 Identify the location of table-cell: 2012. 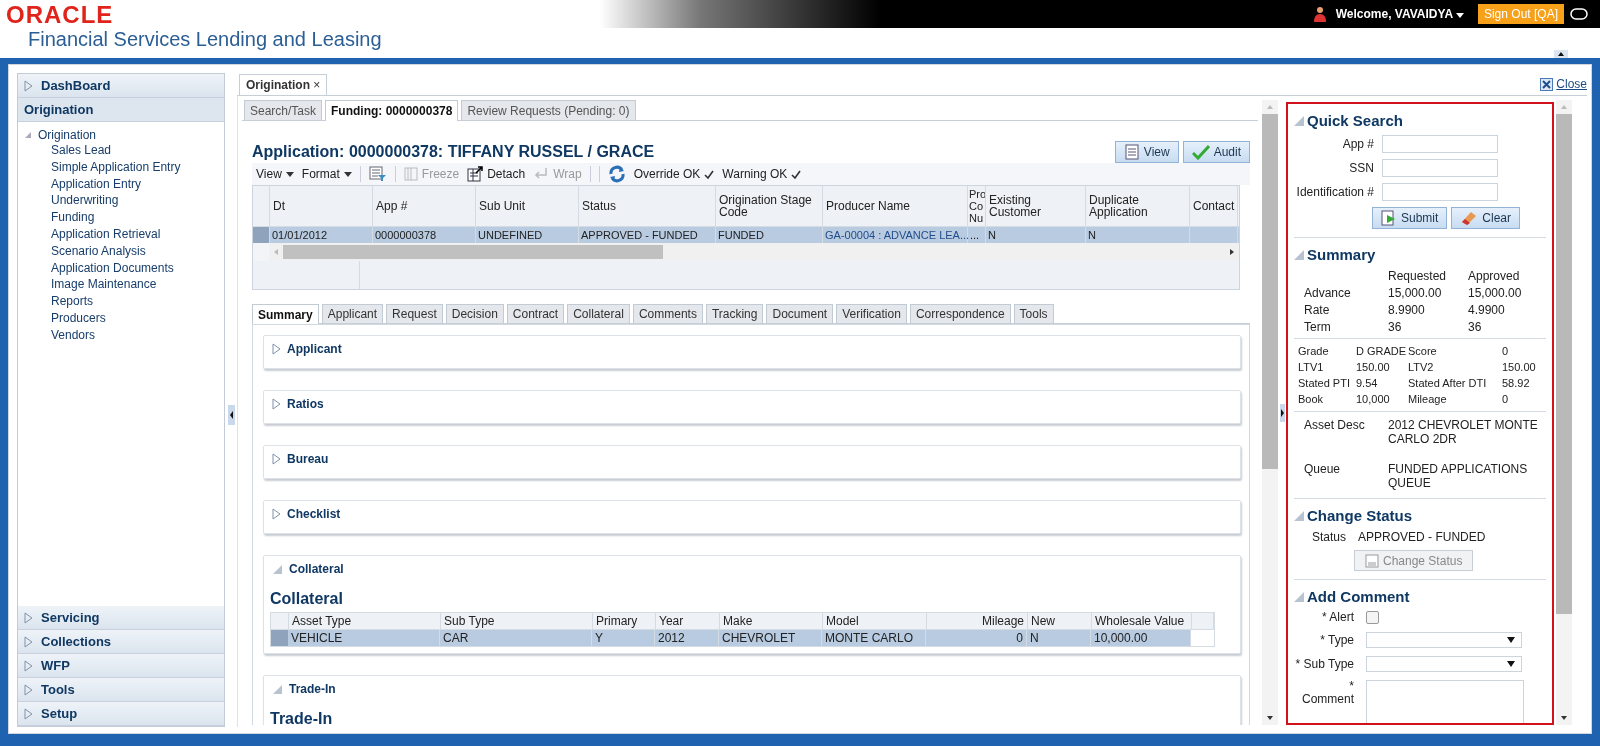
(671, 638).